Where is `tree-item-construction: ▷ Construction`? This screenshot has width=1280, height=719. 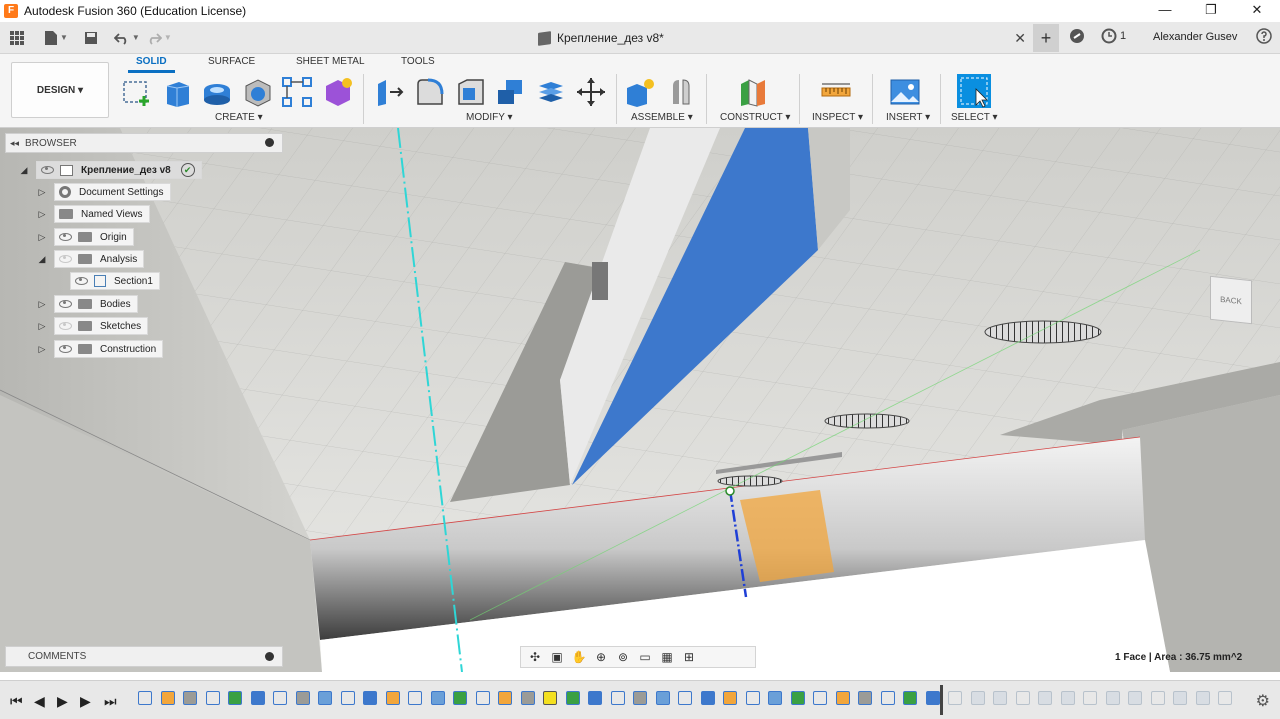 tree-item-construction: ▷ Construction is located at coordinates (100, 349).